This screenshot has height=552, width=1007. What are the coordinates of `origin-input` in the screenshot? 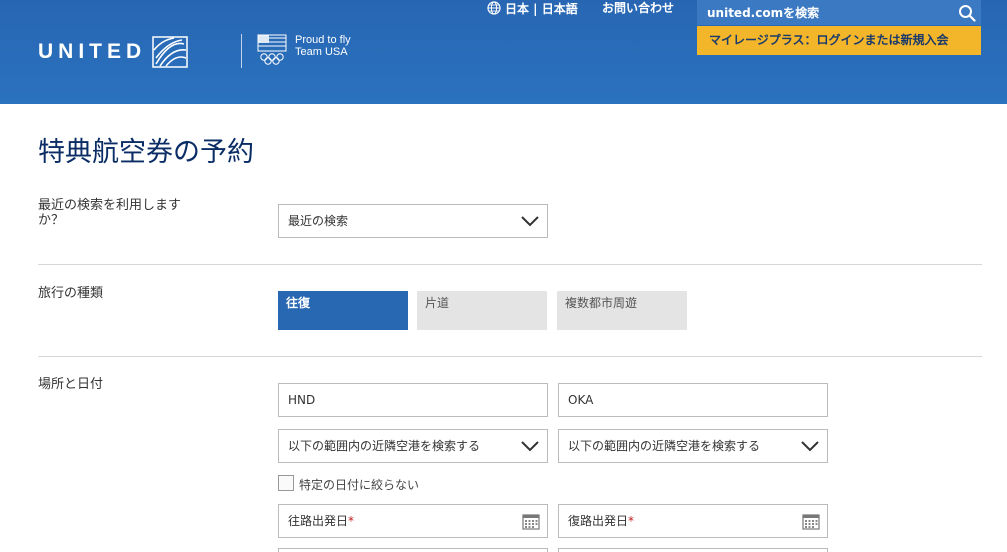 It's located at (413, 400).